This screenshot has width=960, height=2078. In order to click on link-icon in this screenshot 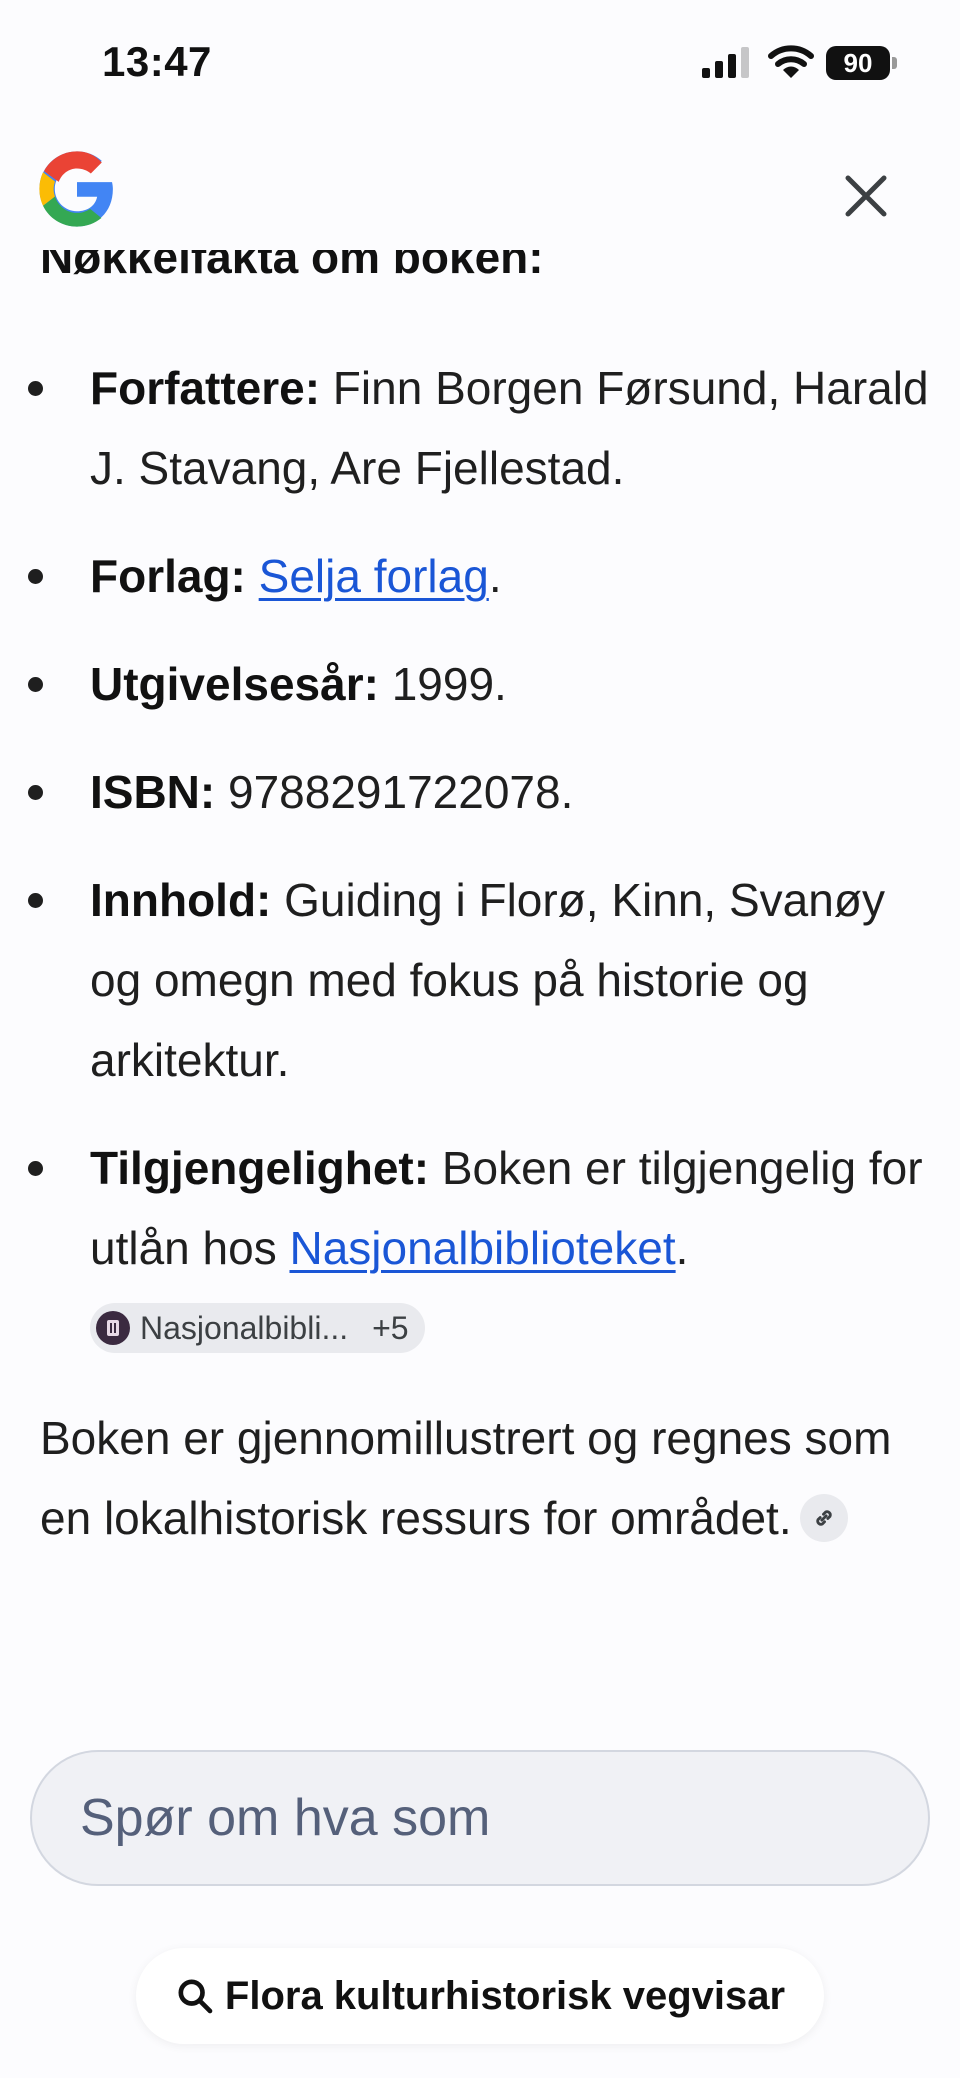, I will do `click(823, 1517)`.